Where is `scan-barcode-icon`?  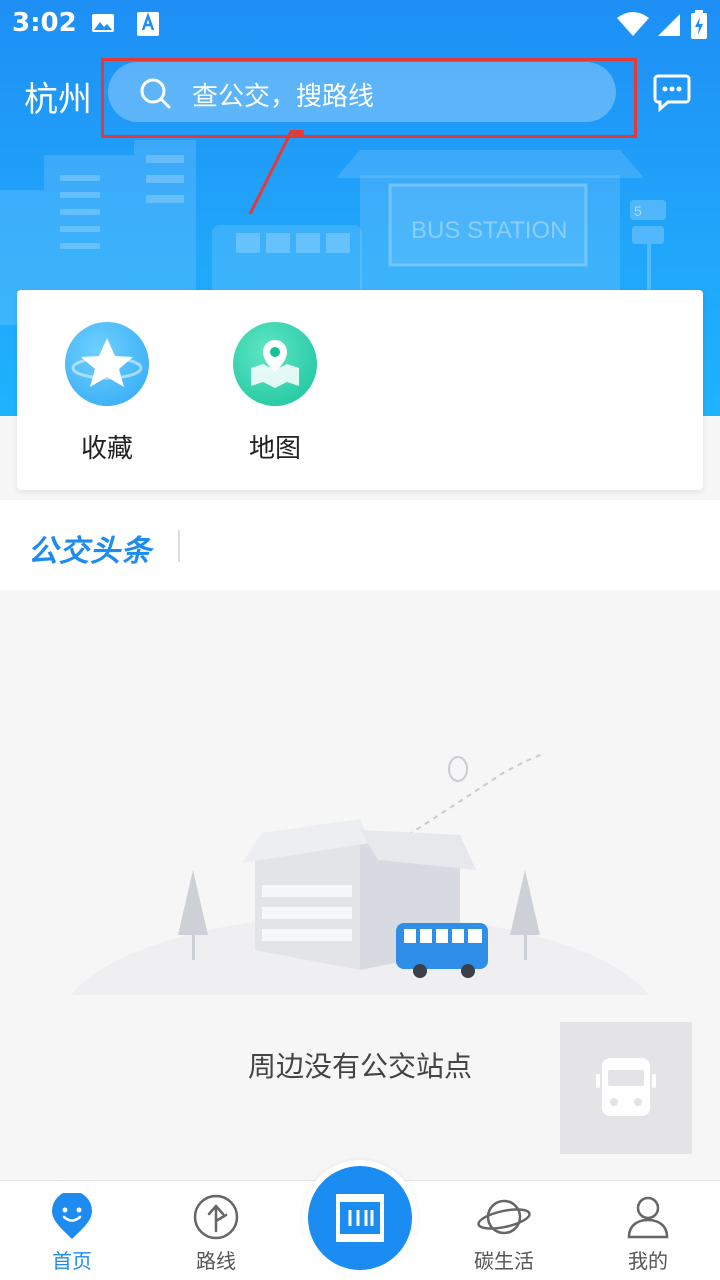
scan-barcode-icon is located at coordinates (360, 1218).